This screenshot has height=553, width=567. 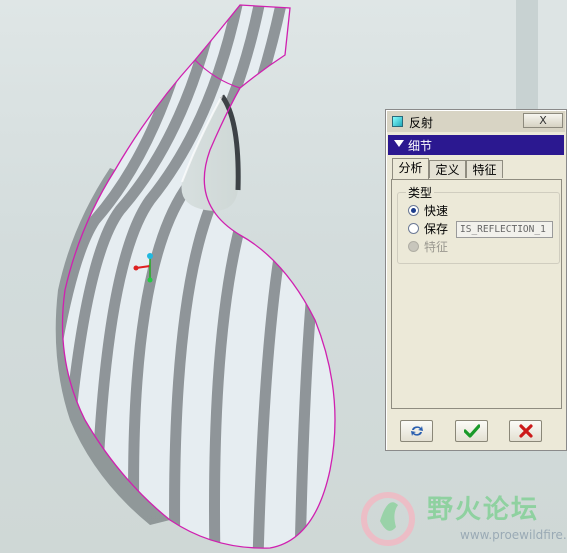 I want to click on x-icon, so click(x=526, y=431).